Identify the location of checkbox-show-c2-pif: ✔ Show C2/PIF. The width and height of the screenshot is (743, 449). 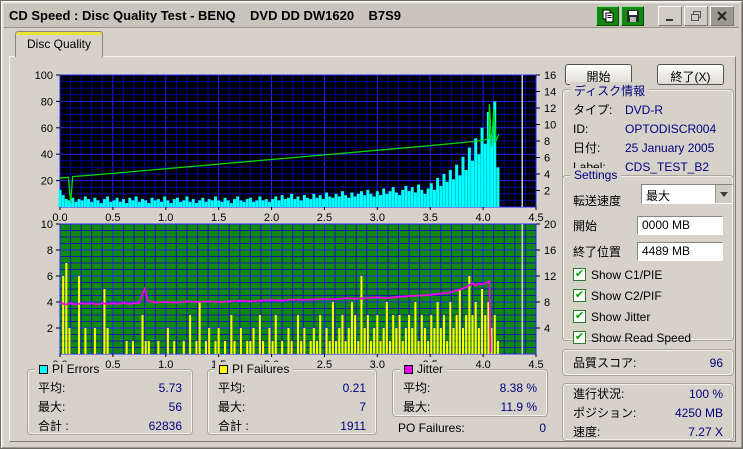
(648, 295).